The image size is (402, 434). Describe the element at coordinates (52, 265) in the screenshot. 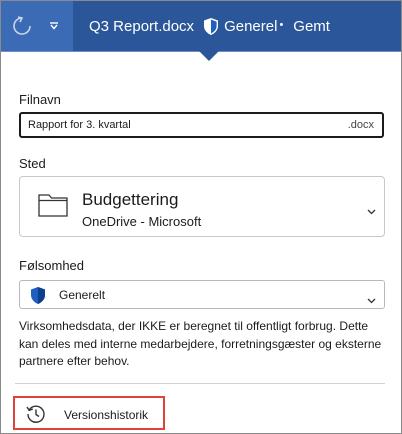

I see `sensitivity-section-label: Følsomhed` at that location.